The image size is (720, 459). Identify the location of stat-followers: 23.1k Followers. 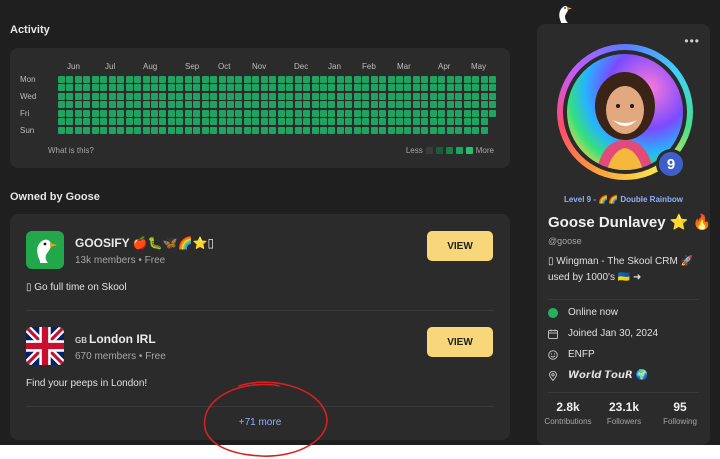
(624, 413).